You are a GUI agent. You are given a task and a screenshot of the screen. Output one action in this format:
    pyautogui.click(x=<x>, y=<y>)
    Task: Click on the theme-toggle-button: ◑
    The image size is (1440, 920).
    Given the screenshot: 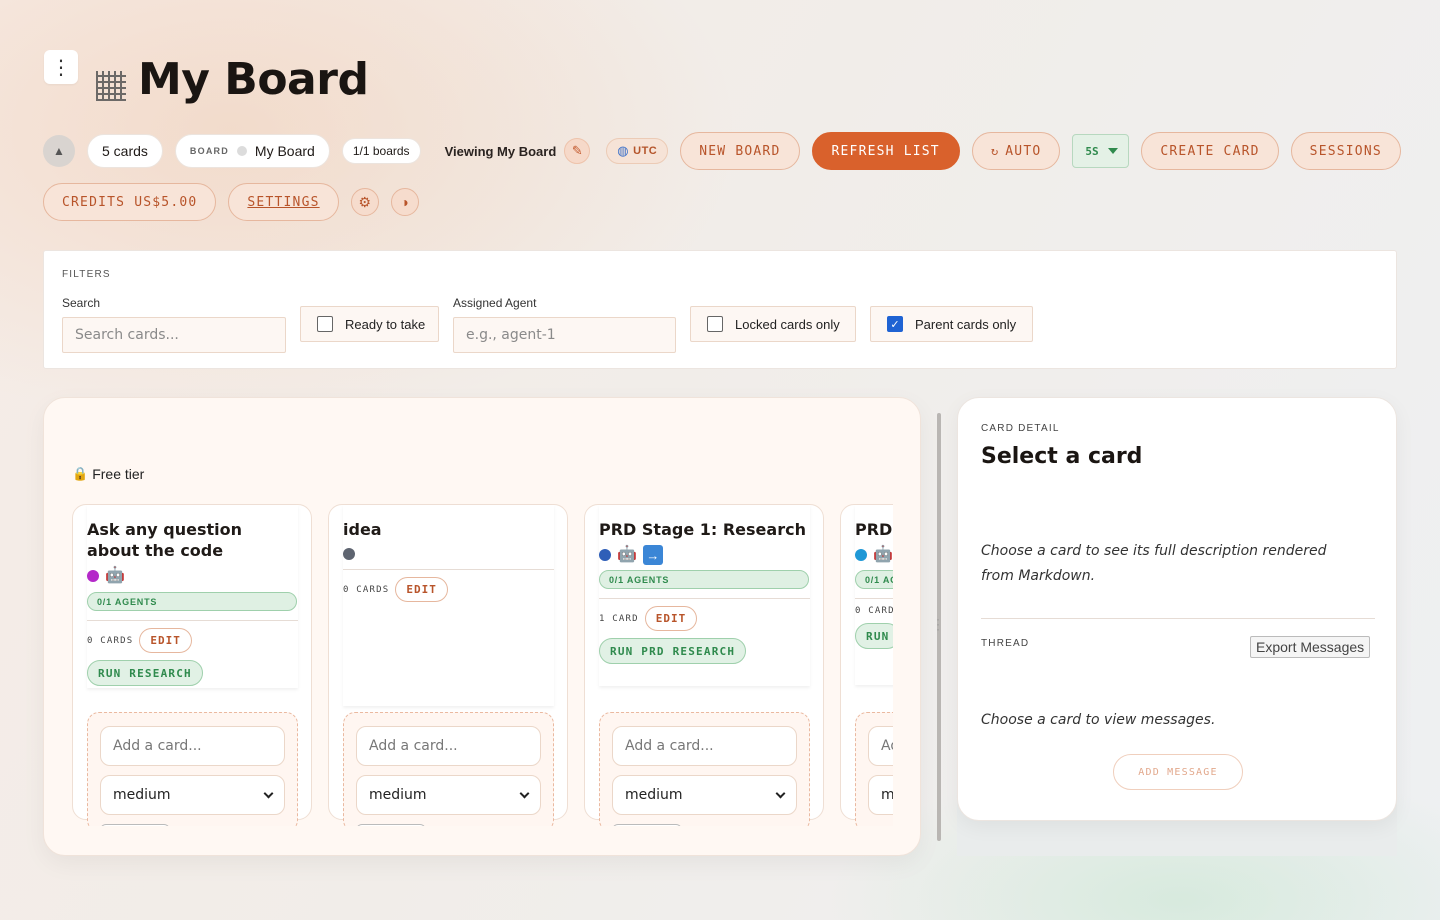 What is the action you would take?
    pyautogui.click(x=404, y=202)
    